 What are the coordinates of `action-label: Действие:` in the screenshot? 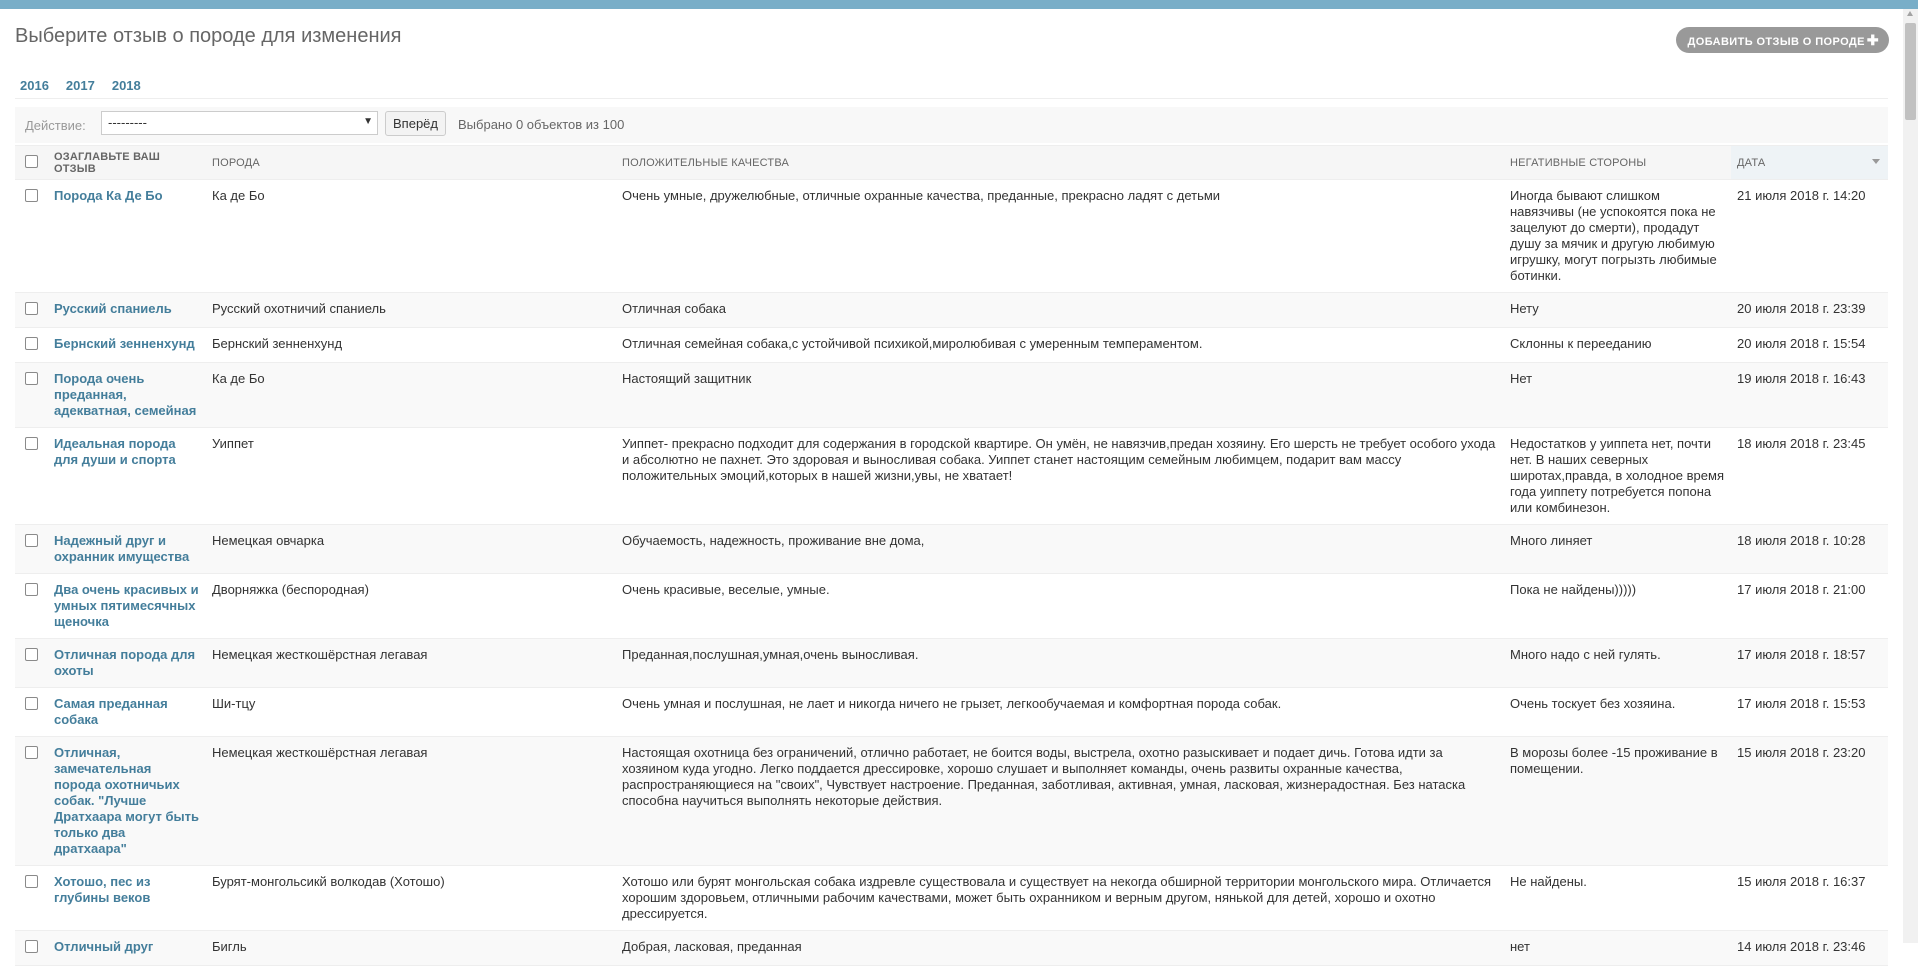 It's located at (55, 125).